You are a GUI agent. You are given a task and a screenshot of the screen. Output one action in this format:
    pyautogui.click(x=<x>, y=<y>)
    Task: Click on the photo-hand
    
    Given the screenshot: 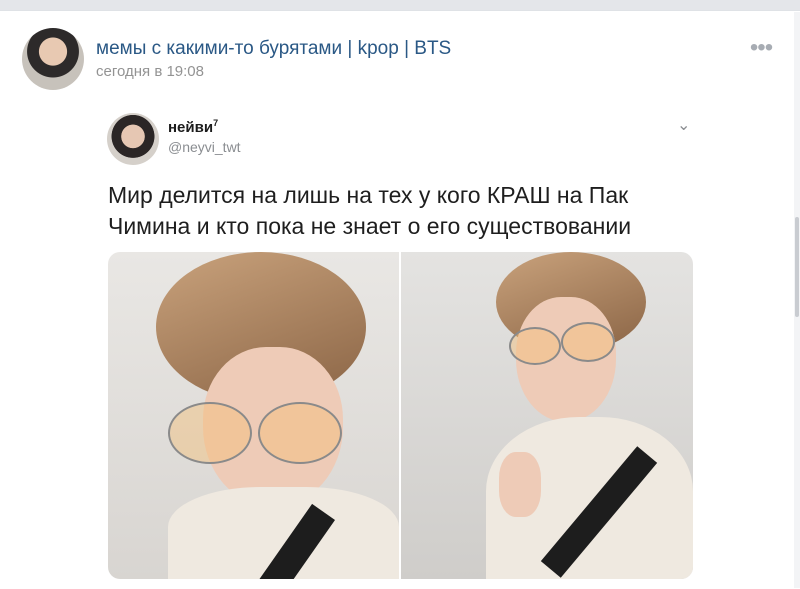 What is the action you would take?
    pyautogui.click(x=520, y=484)
    